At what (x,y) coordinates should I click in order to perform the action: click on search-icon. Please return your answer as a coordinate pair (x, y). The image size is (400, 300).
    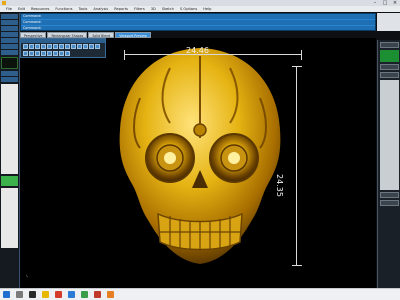
    Looking at the image, I should click on (19, 294).